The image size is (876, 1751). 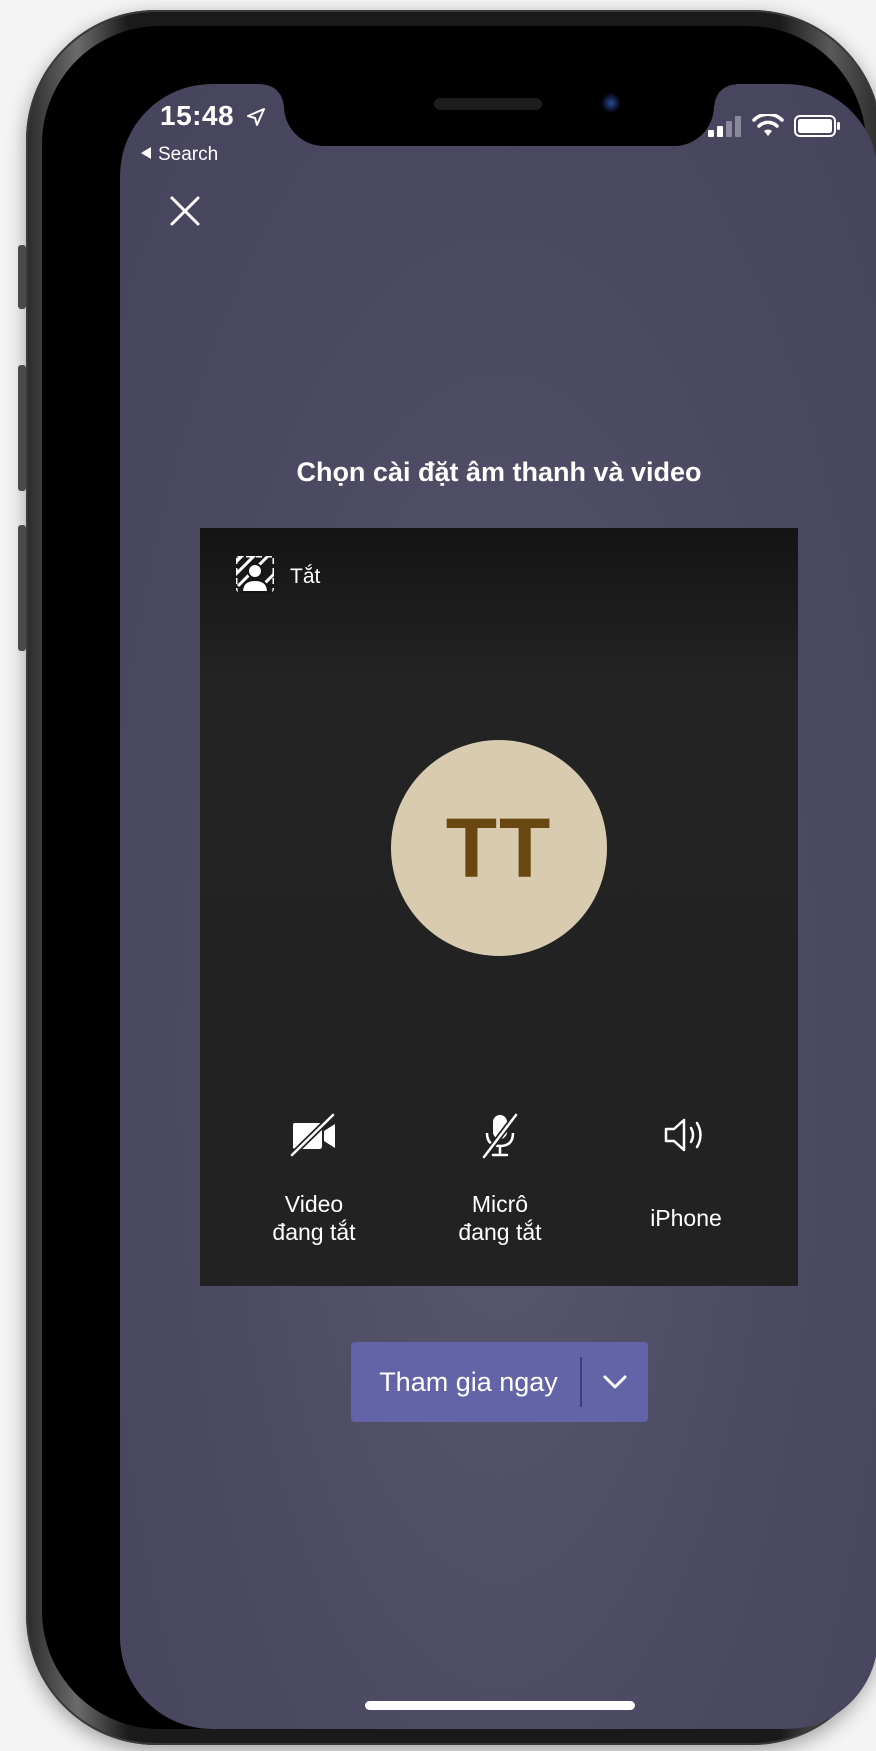 I want to click on microphone-toggle-button: Micrô đang tắt, so click(x=500, y=1177).